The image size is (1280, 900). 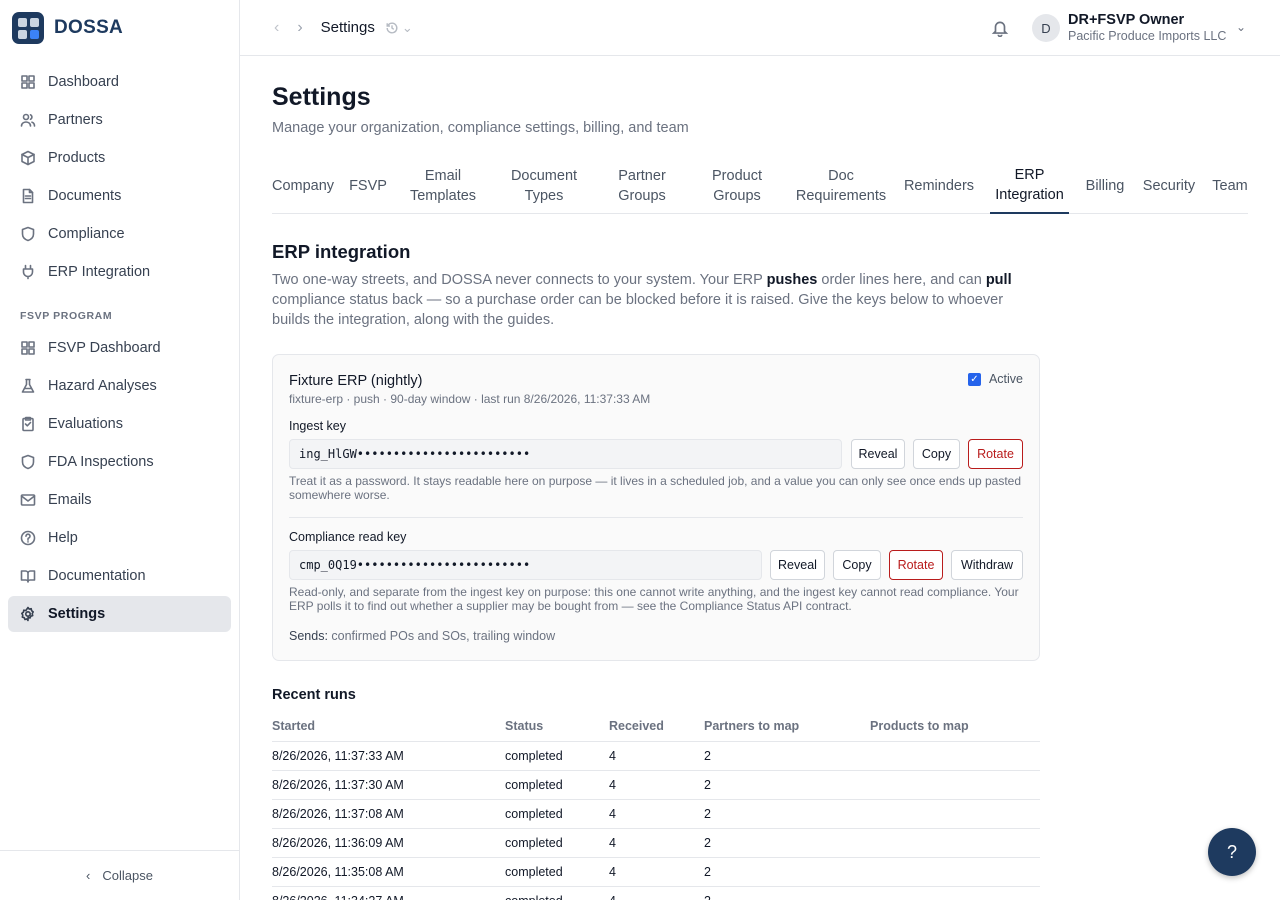 I want to click on sidebar-item-documents: Documents, so click(x=119, y=196).